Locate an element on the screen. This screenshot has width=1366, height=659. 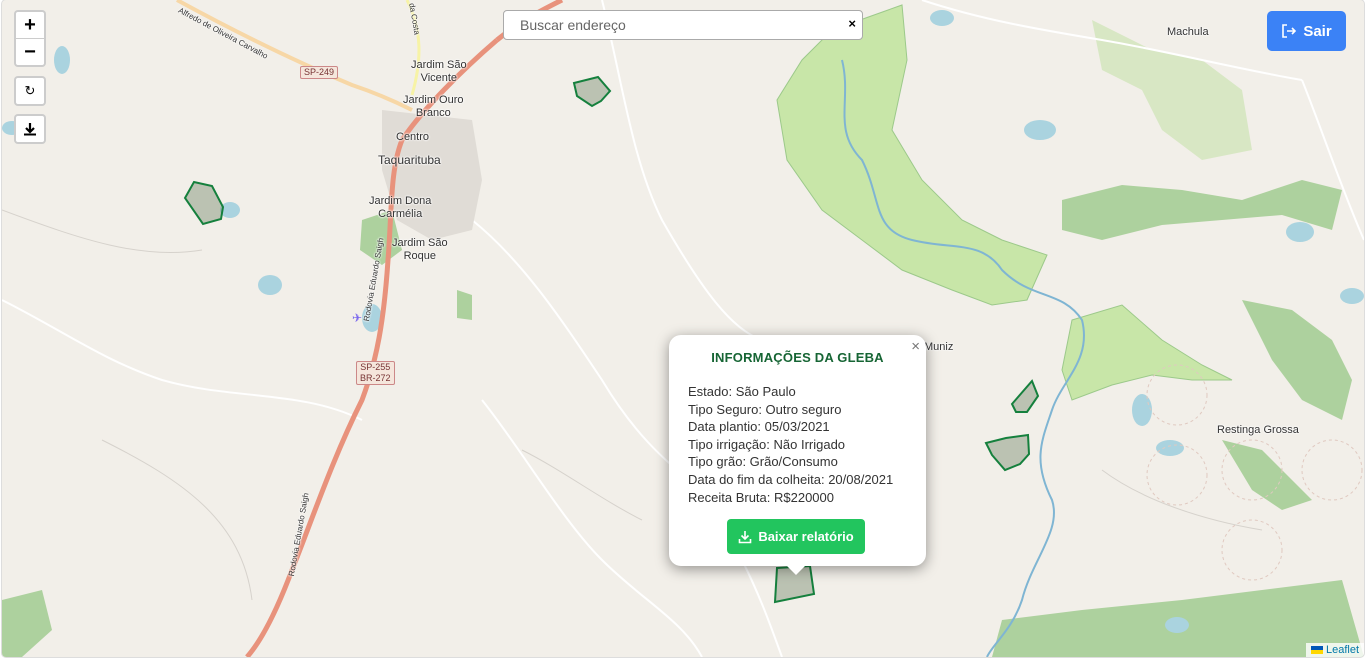
zoom-control: + − is located at coordinates (30, 38).